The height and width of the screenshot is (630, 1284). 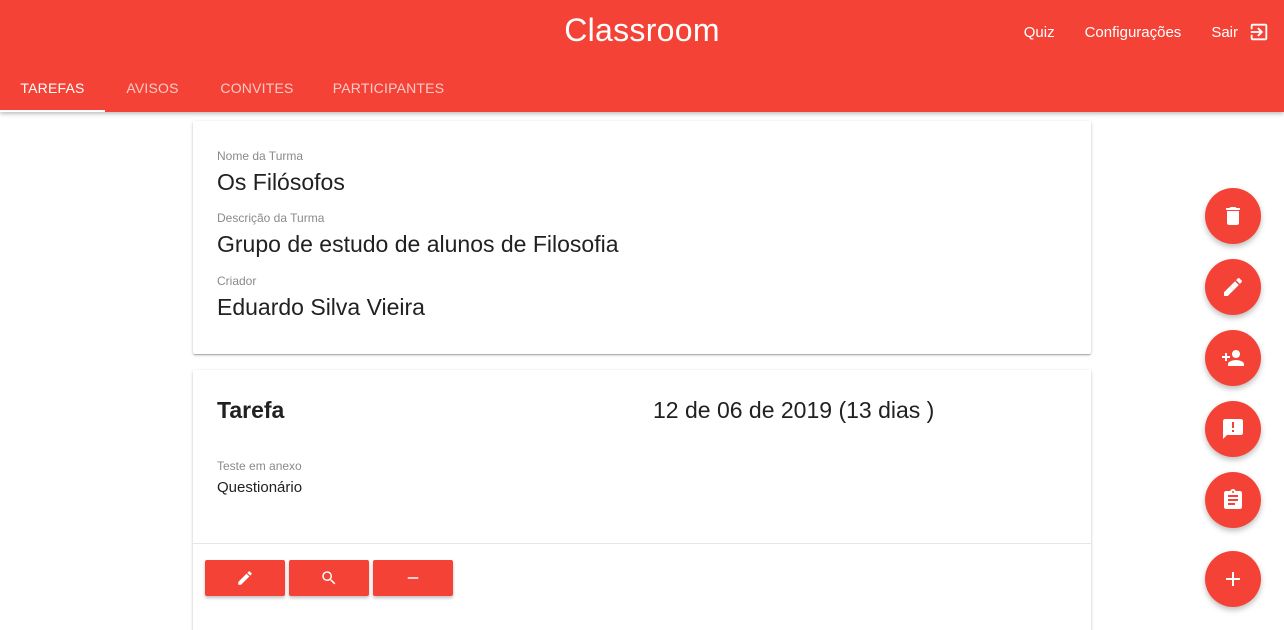 I want to click on tab-convites: CONVITES, so click(x=257, y=88).